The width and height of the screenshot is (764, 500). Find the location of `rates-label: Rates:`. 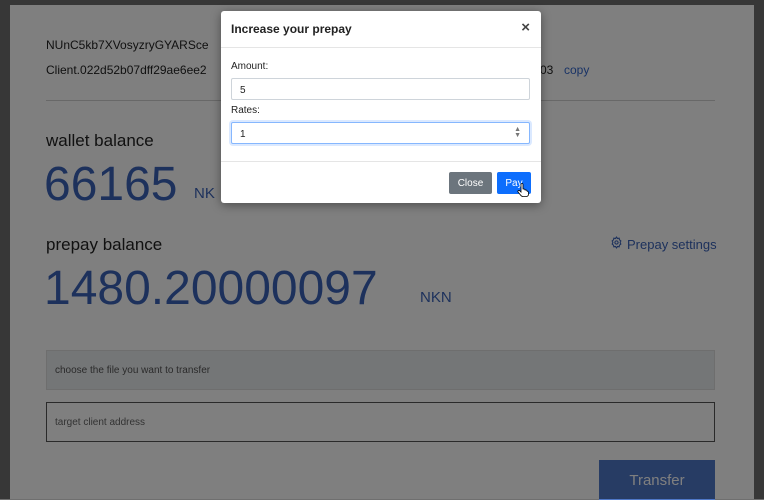

rates-label: Rates: is located at coordinates (245, 110).